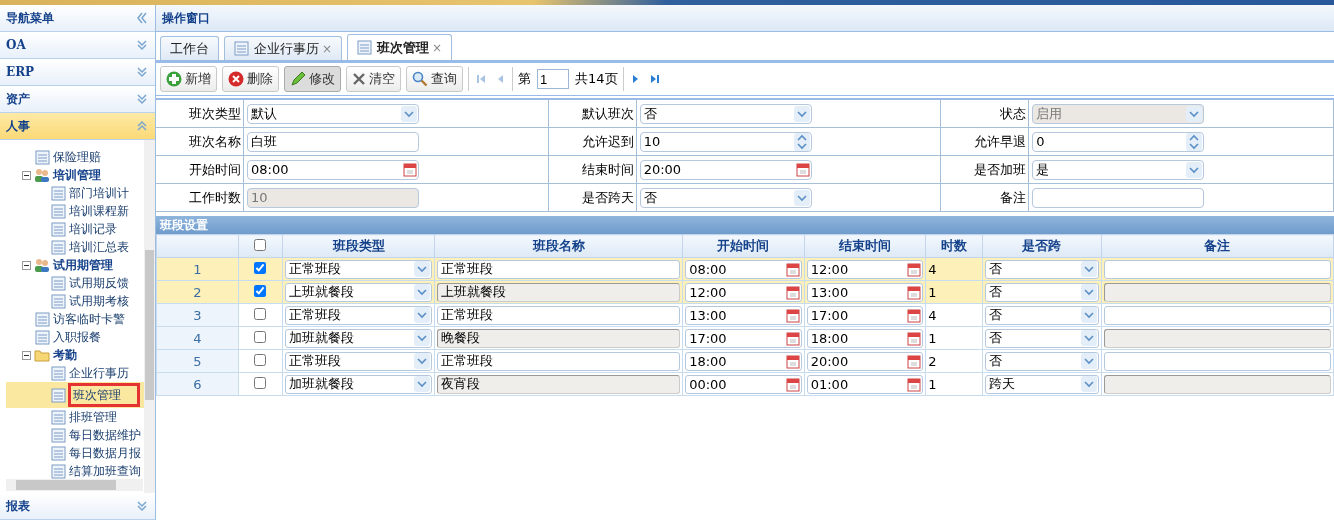  What do you see at coordinates (77, 157) in the screenshot?
I see `tree-item: 保险理赔` at bounding box center [77, 157].